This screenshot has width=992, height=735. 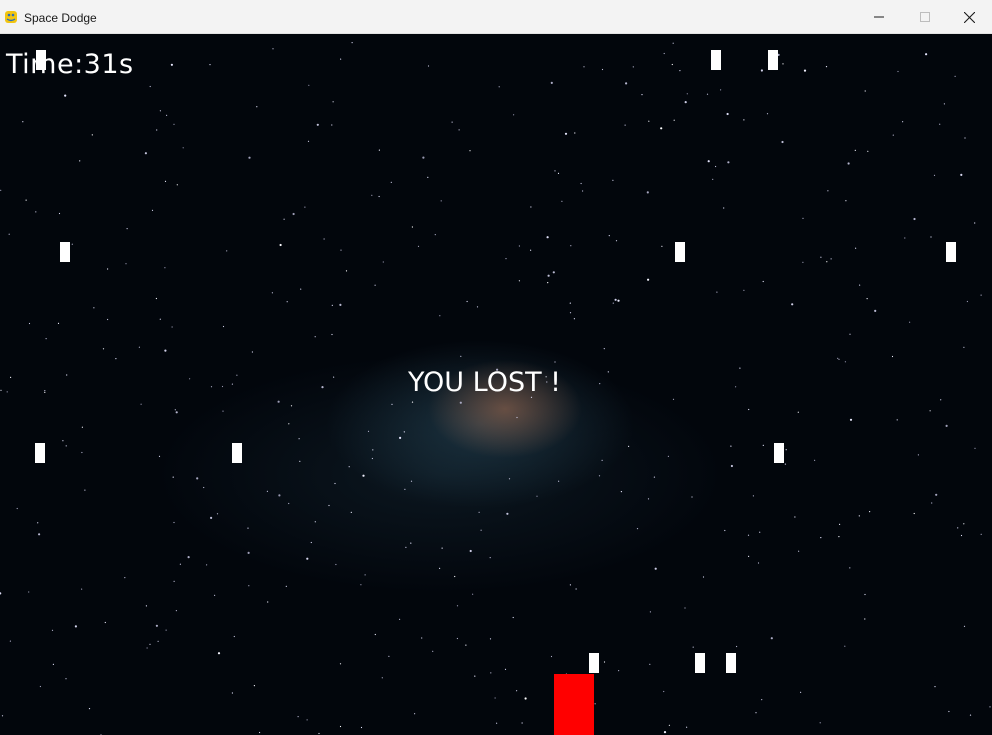 I want to click on maximize-button, so click(x=925, y=17).